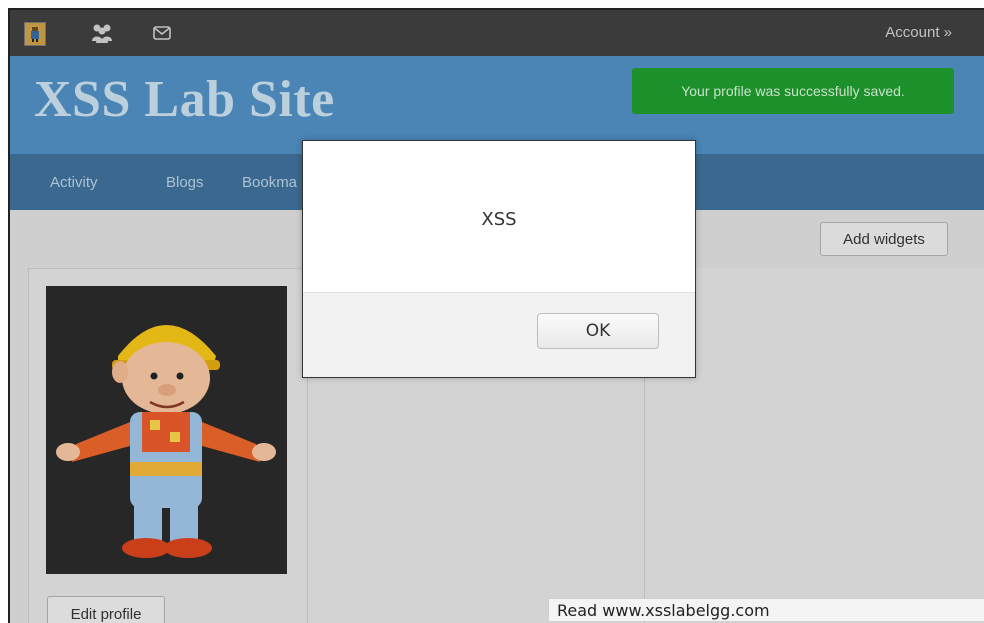 The image size is (984, 623). I want to click on status-bar: Read www.xsslabelgg.com, so click(766, 609).